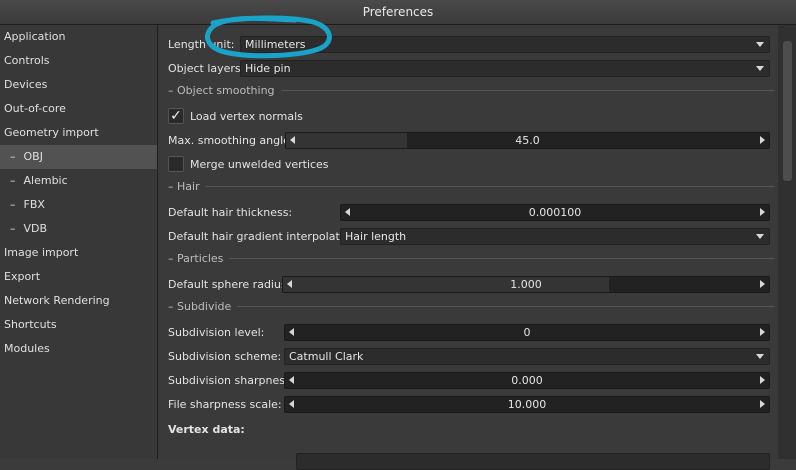 This screenshot has width=796, height=470. Describe the element at coordinates (268, 37) in the screenshot. I see `annotation-circle` at that location.